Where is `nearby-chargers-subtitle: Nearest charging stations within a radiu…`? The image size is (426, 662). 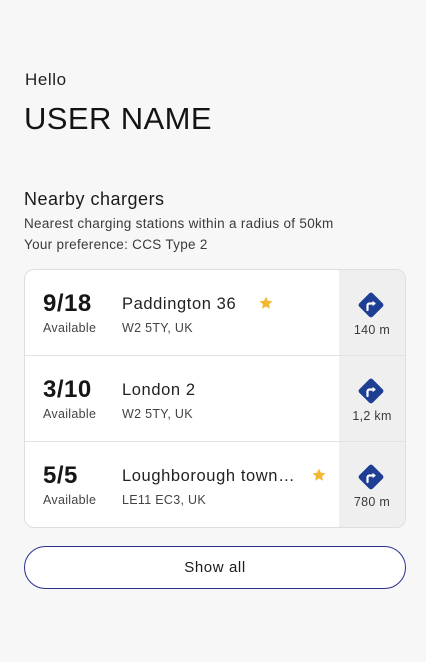
nearby-chargers-subtitle: Nearest charging stations within a radiu… is located at coordinates (179, 223).